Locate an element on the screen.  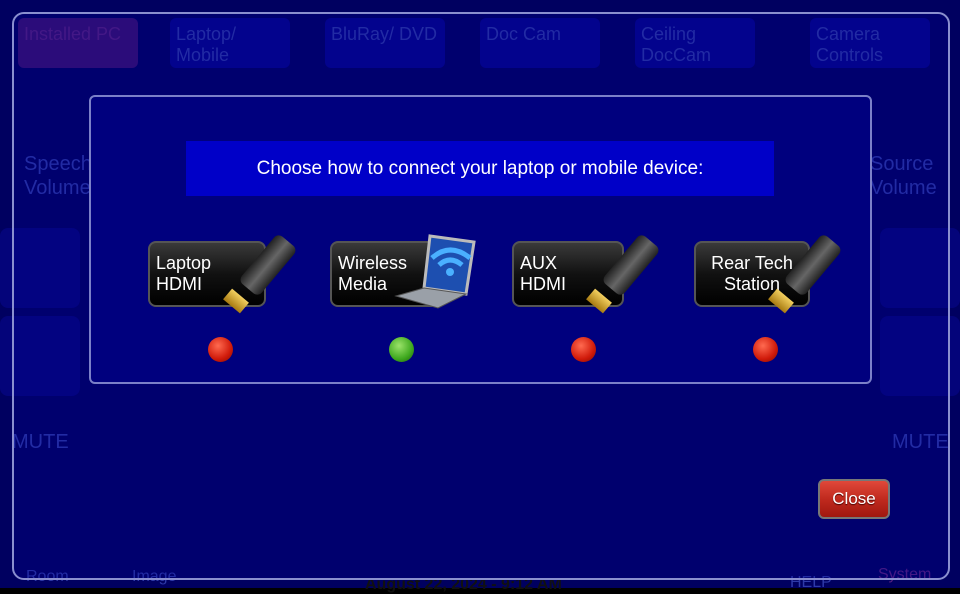
status-led-aux-hdmi is located at coordinates (583, 349).